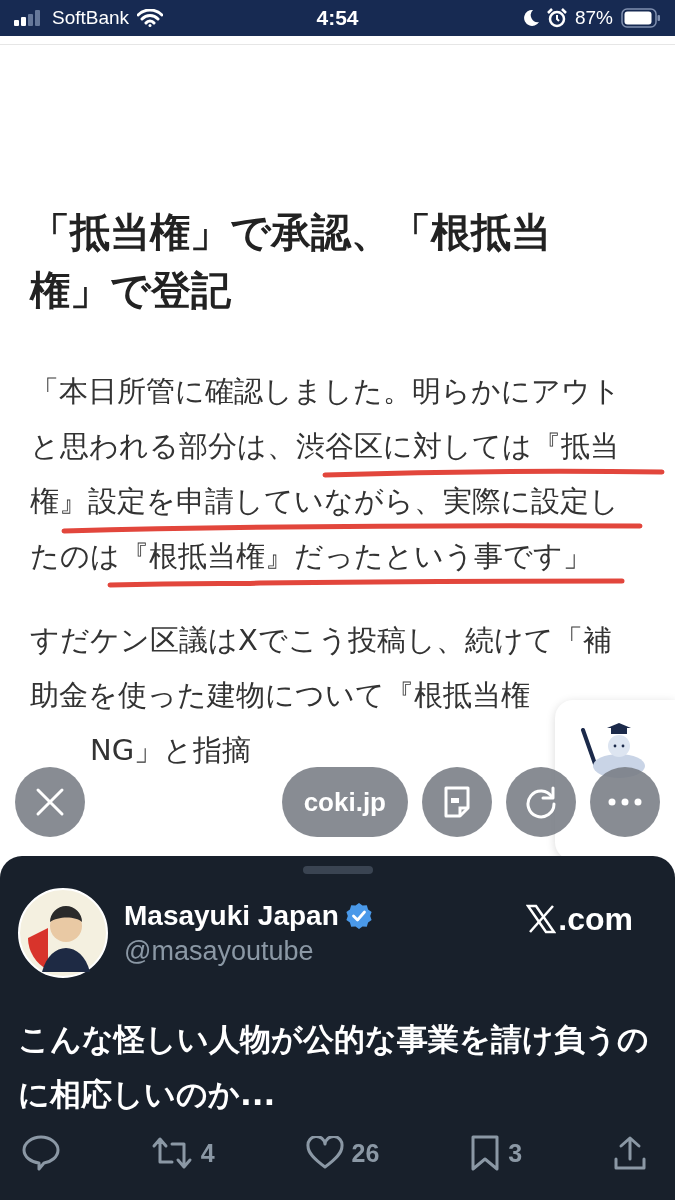 This screenshot has width=675, height=1200. Describe the element at coordinates (496, 1153) in the screenshot. I see `bookmark-button: 3` at that location.